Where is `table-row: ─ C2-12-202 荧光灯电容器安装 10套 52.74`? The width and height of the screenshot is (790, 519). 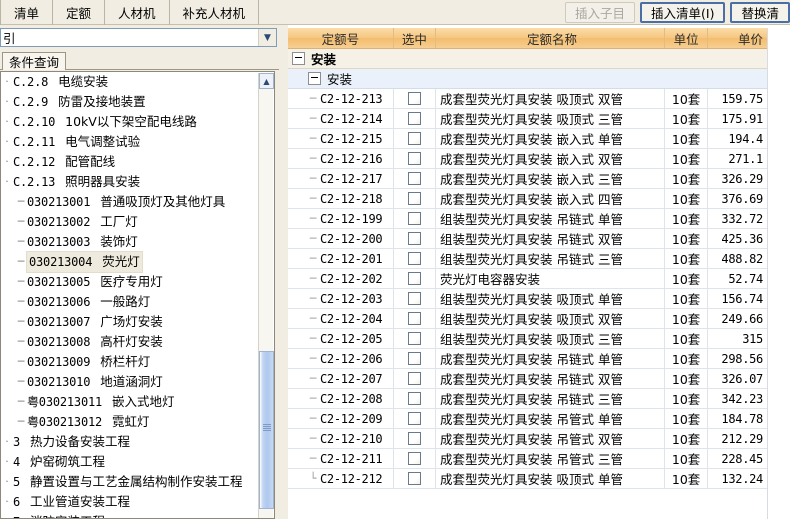
table-row: ─ C2-12-202 荧光灯电容器安装 10套 52.74 is located at coordinates (528, 279).